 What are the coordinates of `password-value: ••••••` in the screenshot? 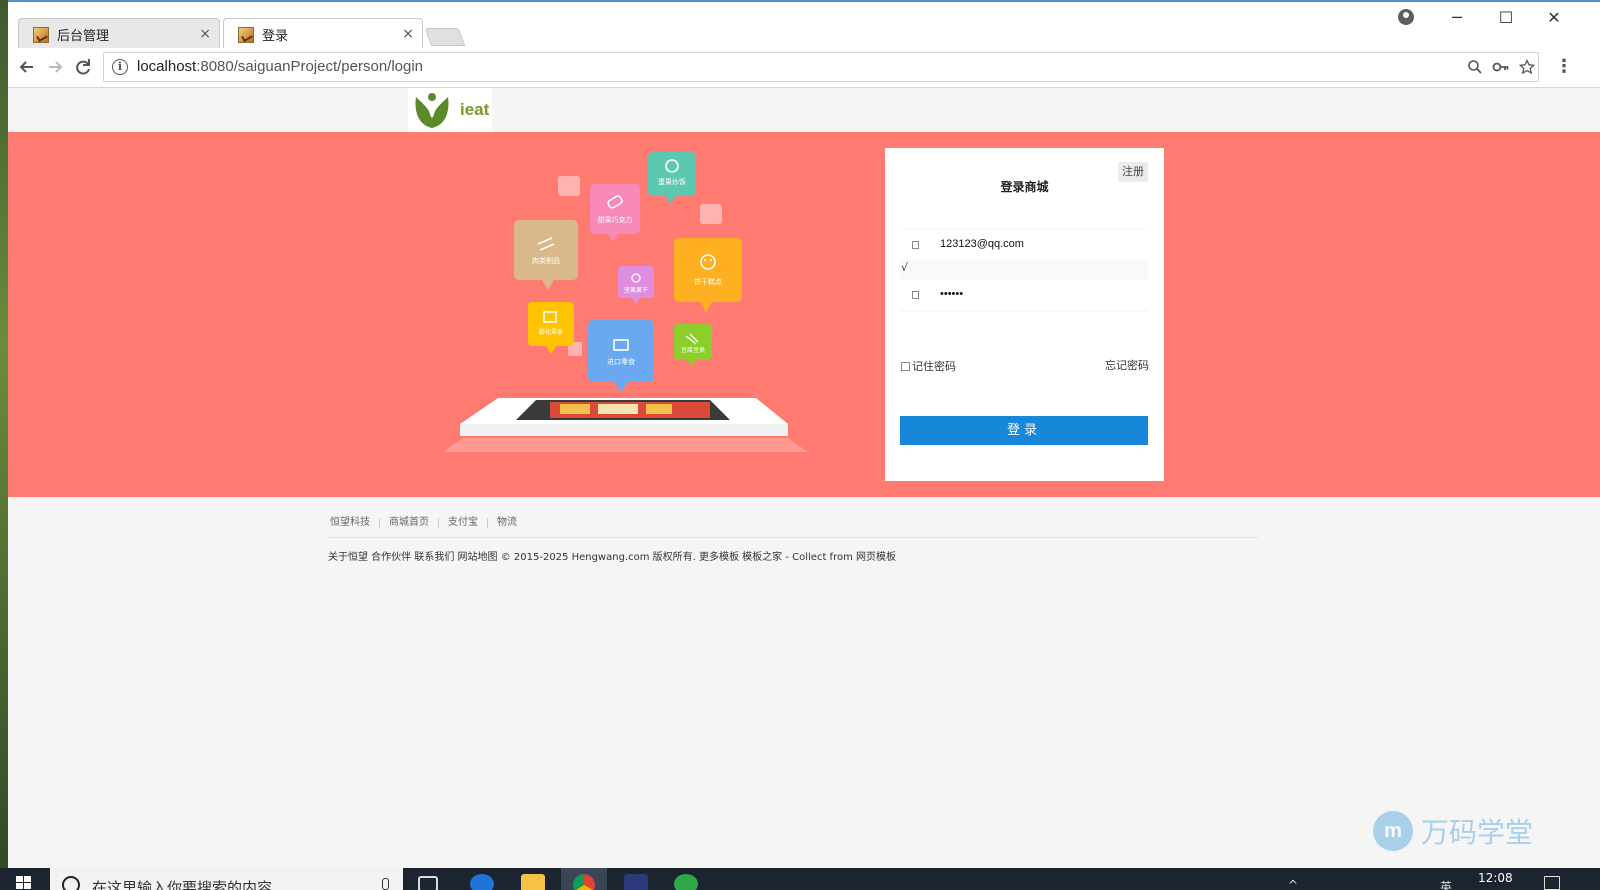 It's located at (952, 294).